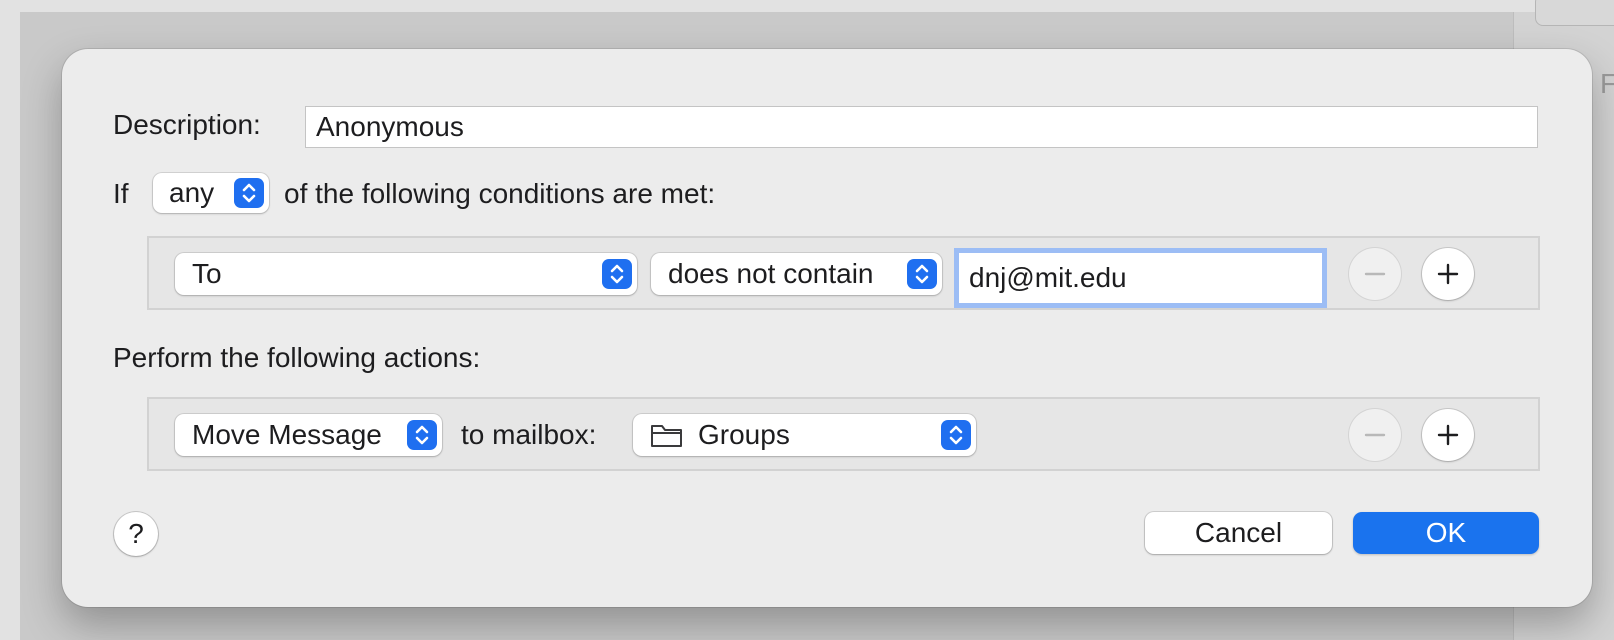 The height and width of the screenshot is (640, 1614). I want to click on match-type-value: any, so click(192, 192).